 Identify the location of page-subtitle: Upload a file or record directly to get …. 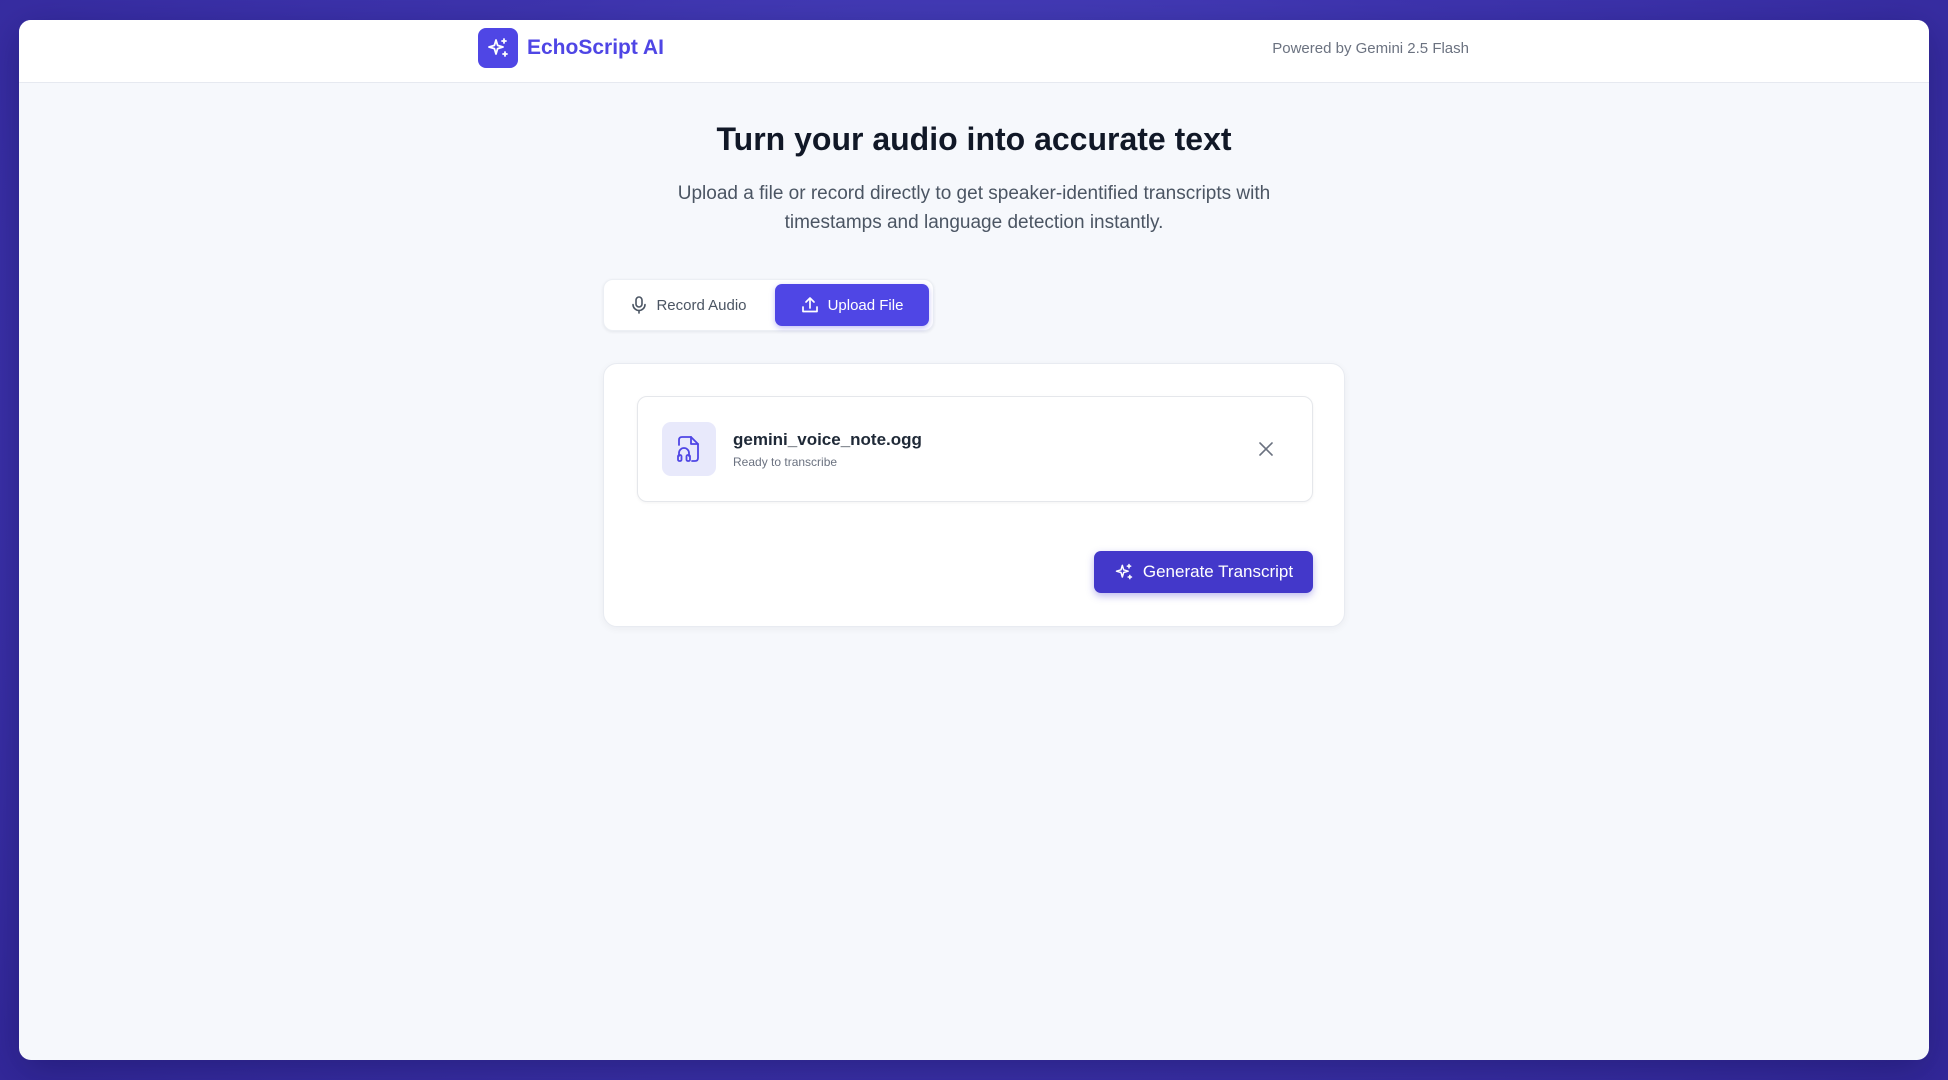
(974, 208).